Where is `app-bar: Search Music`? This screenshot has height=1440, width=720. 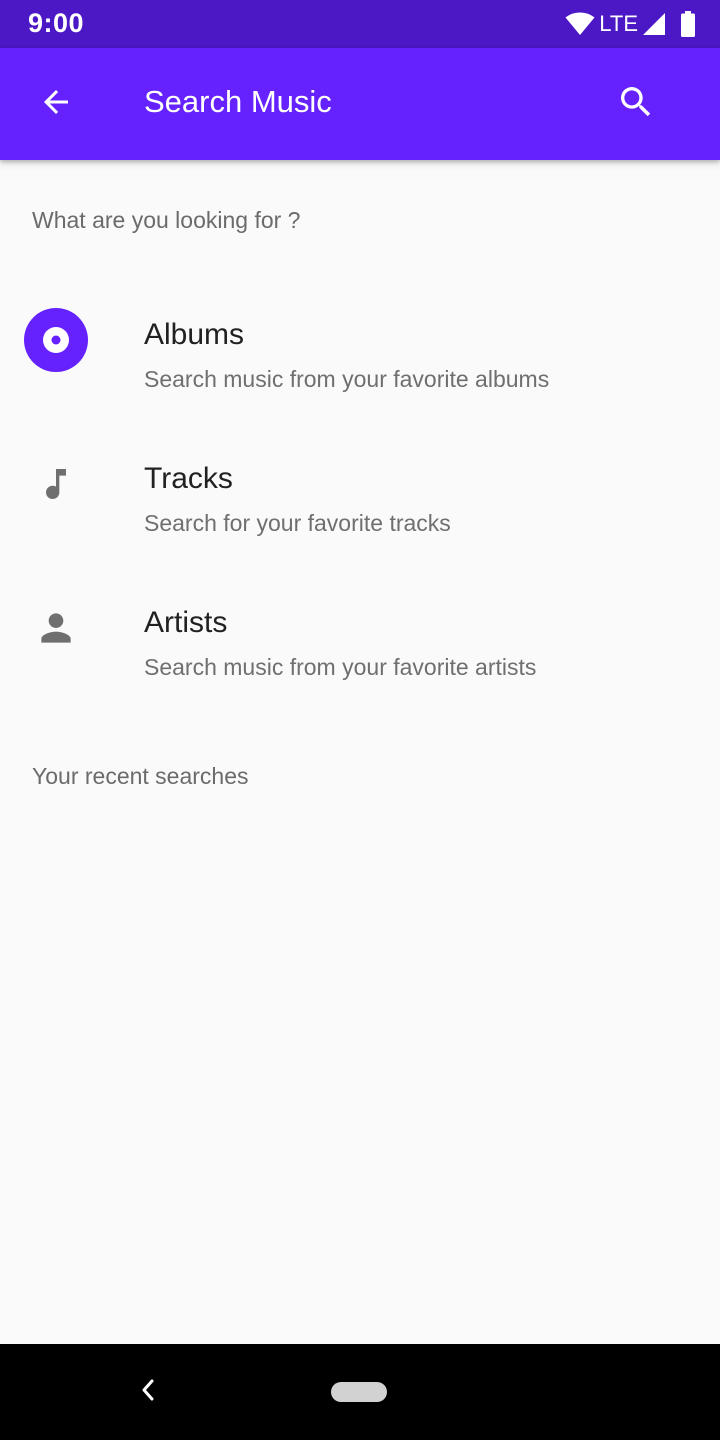
app-bar: Search Music is located at coordinates (360, 104).